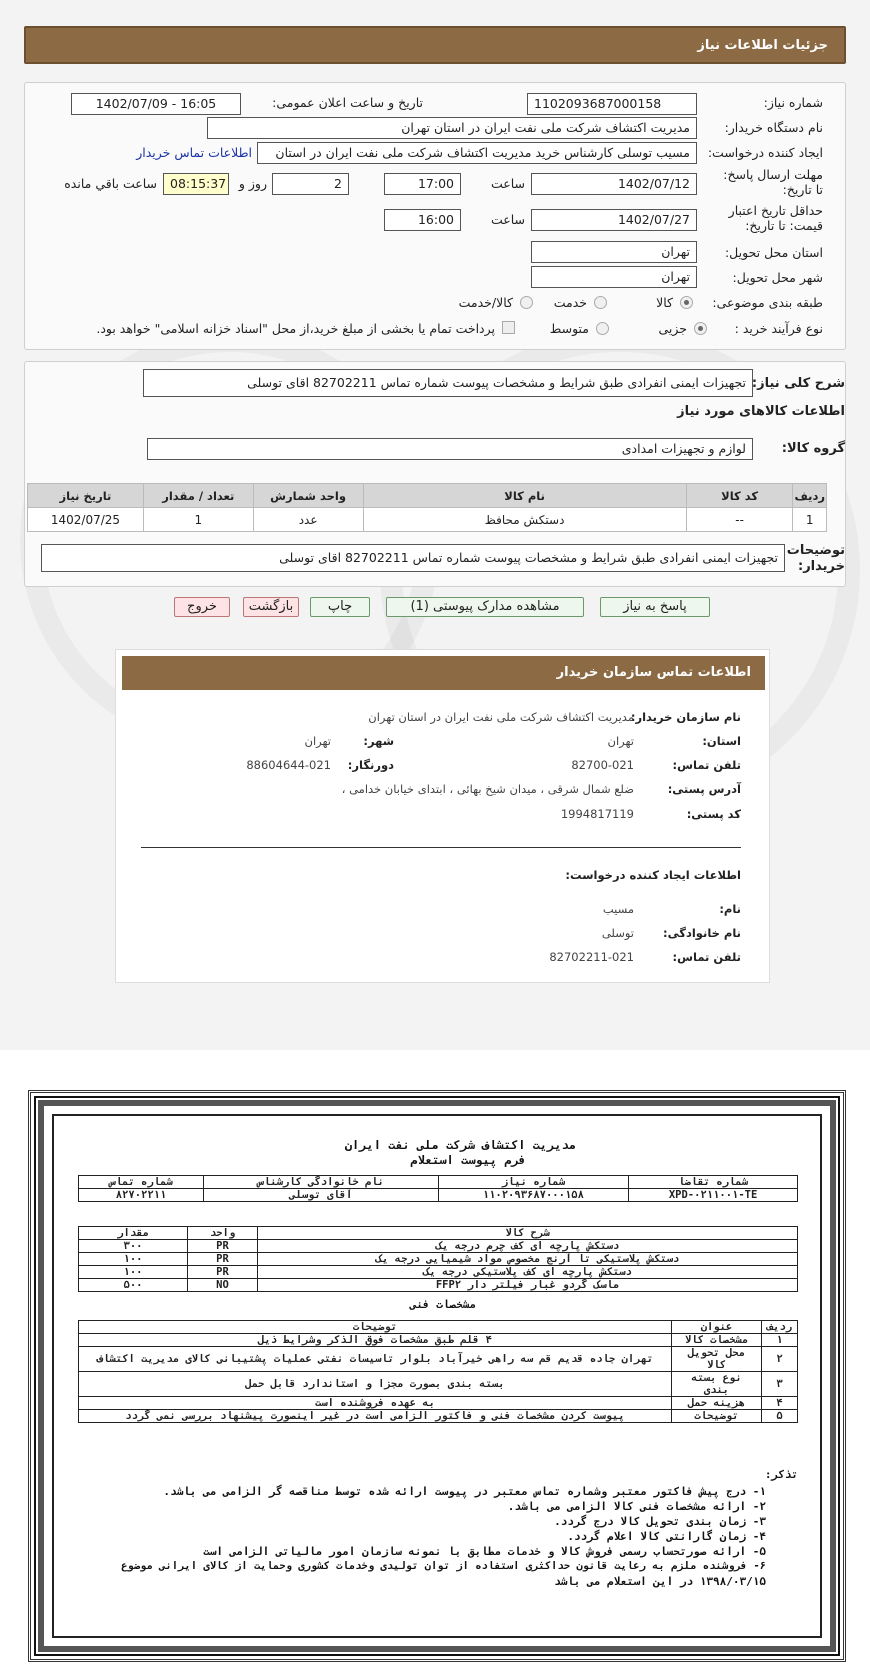 The image size is (870, 1677). I want to click on org-name-label: نام سازمان خریدار:, so click(685, 717).